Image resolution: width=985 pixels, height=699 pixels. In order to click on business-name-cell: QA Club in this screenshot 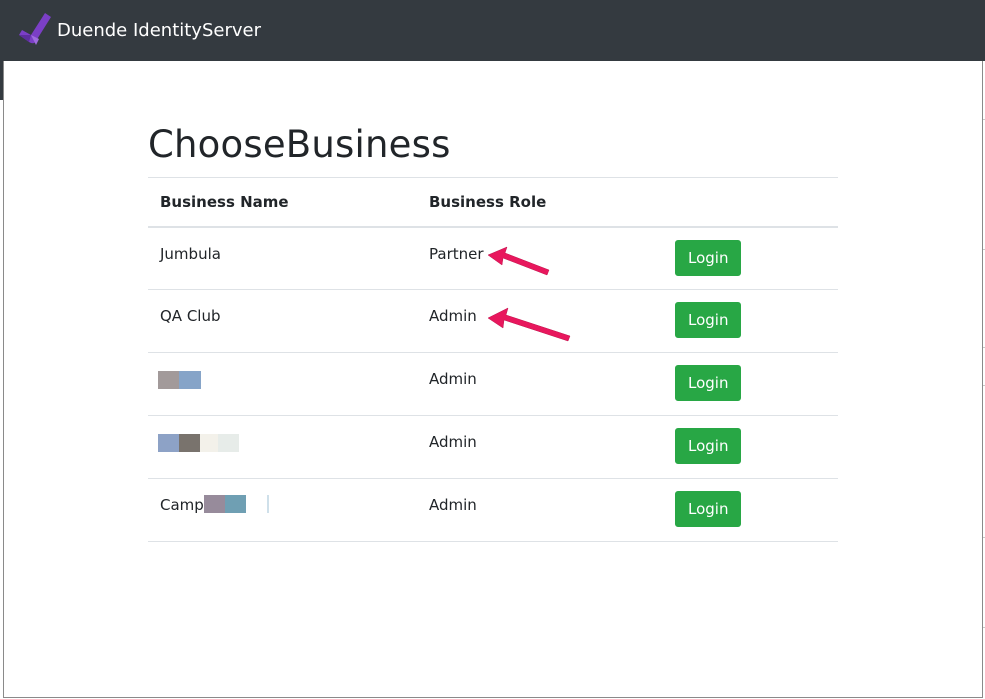, I will do `click(282, 321)`.